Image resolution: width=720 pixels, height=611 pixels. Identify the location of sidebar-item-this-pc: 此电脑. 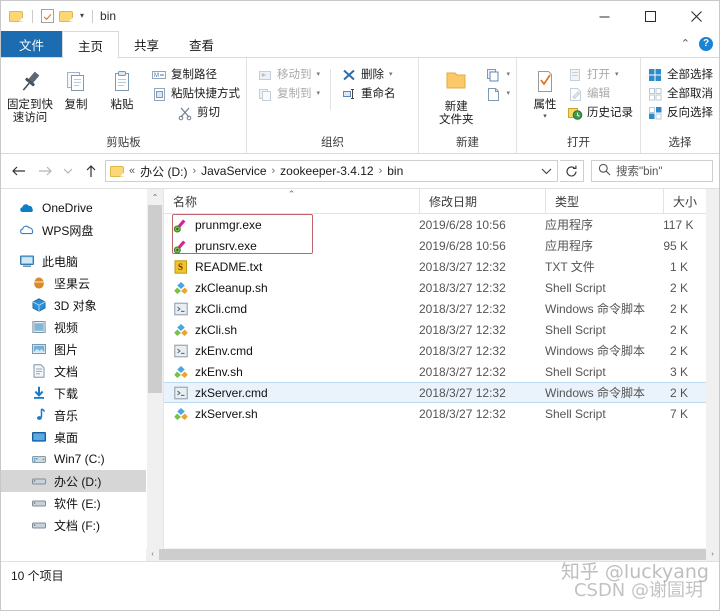
(73, 261).